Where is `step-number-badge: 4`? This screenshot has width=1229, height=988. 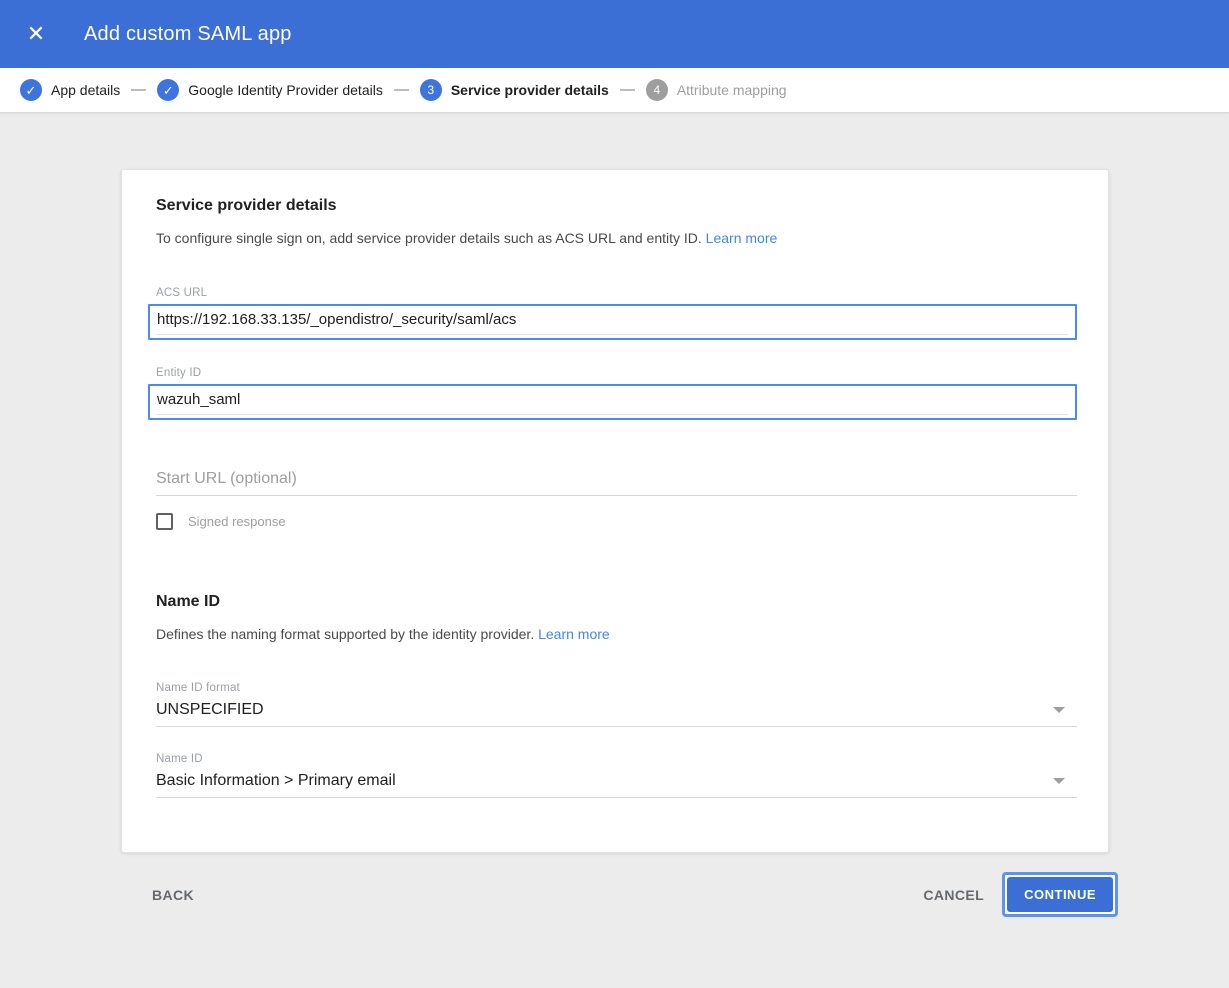
step-number-badge: 4 is located at coordinates (656, 90).